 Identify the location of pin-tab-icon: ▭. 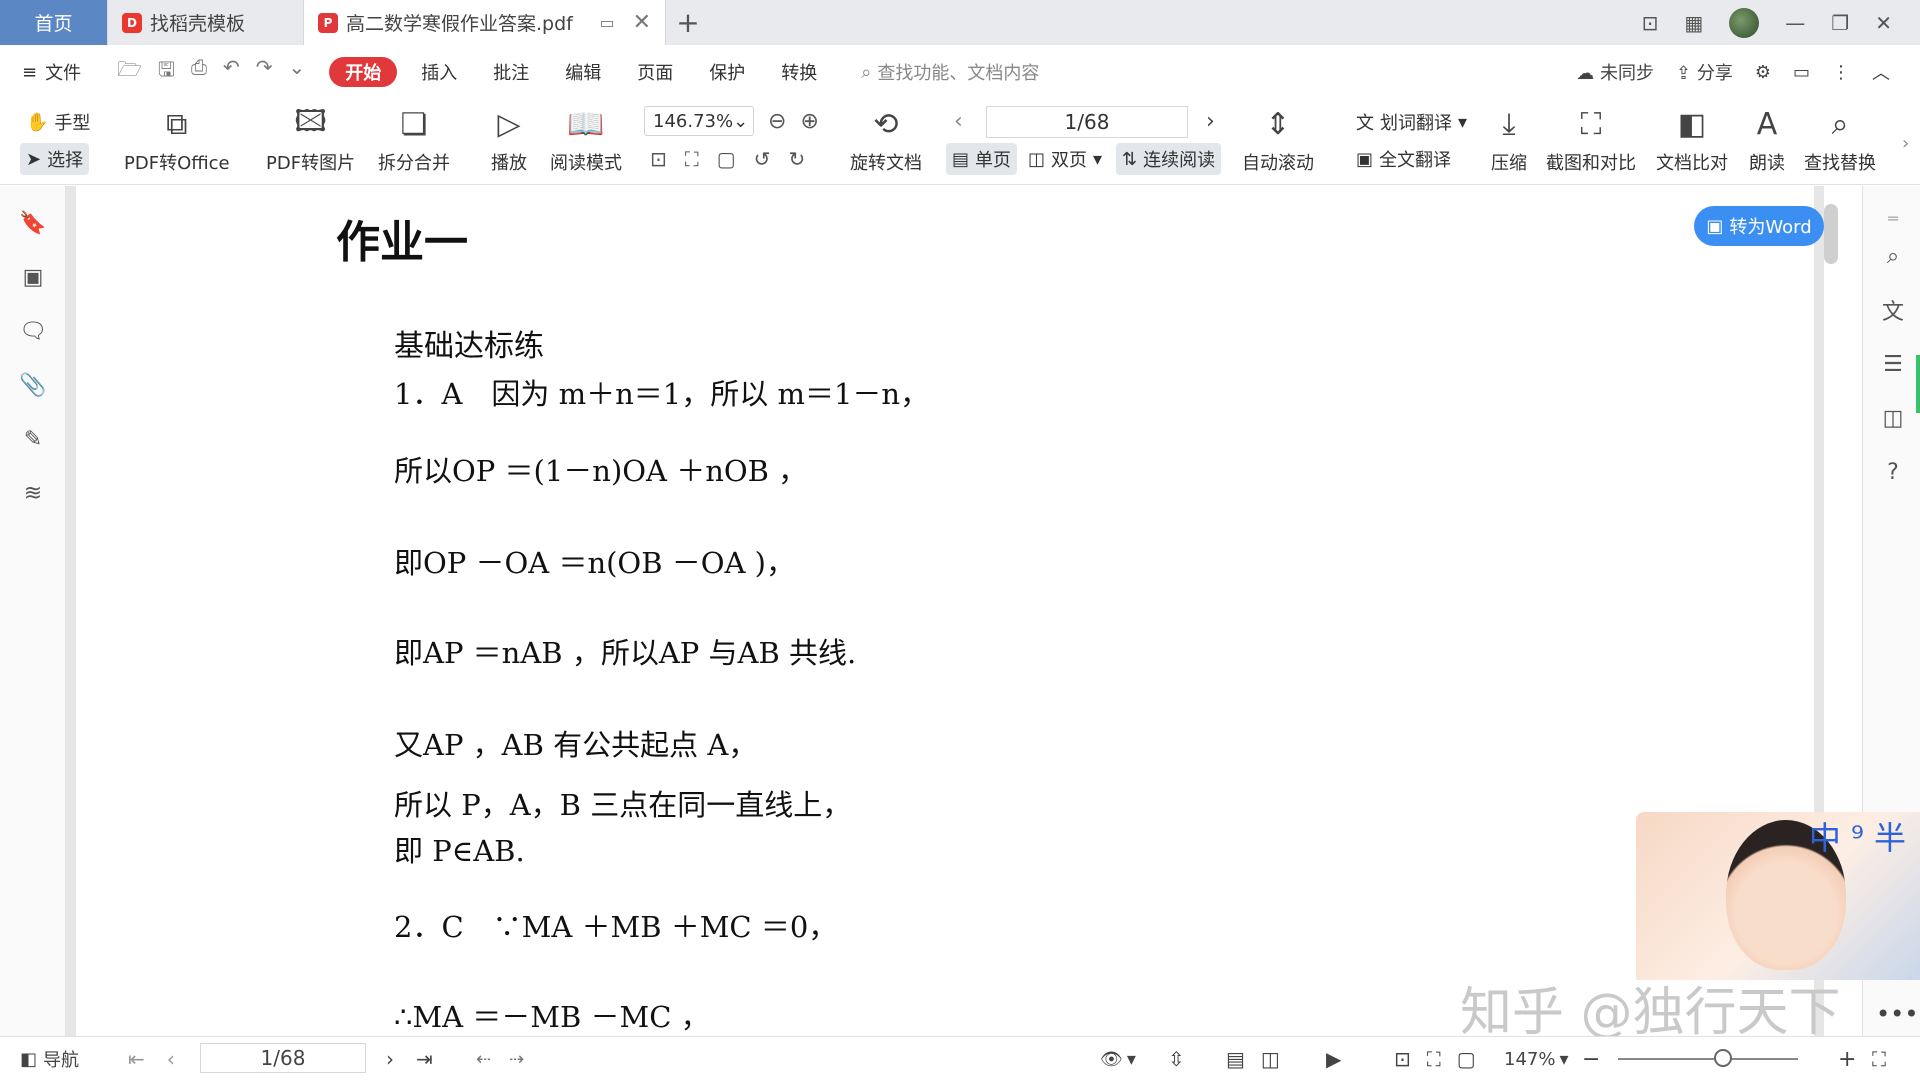
(606, 22).